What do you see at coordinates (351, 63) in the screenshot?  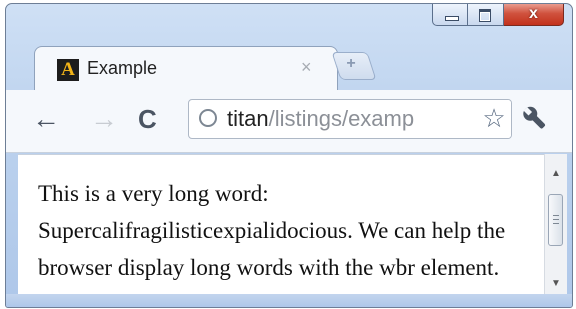 I see `plus-icon: +` at bounding box center [351, 63].